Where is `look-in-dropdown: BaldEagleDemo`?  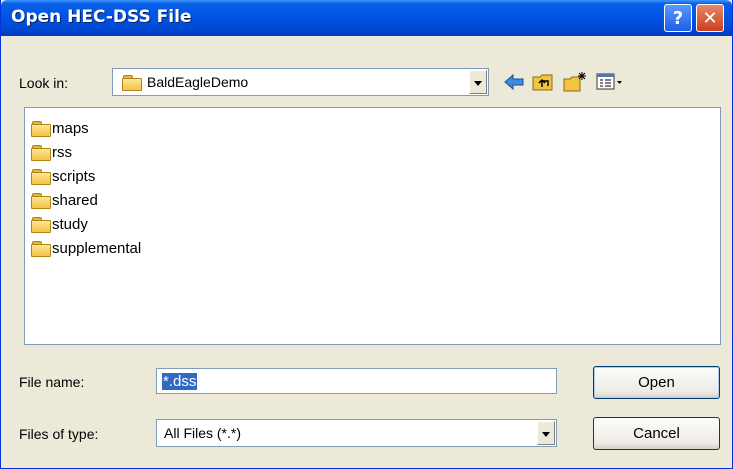
look-in-dropdown: BaldEagleDemo is located at coordinates (300, 82).